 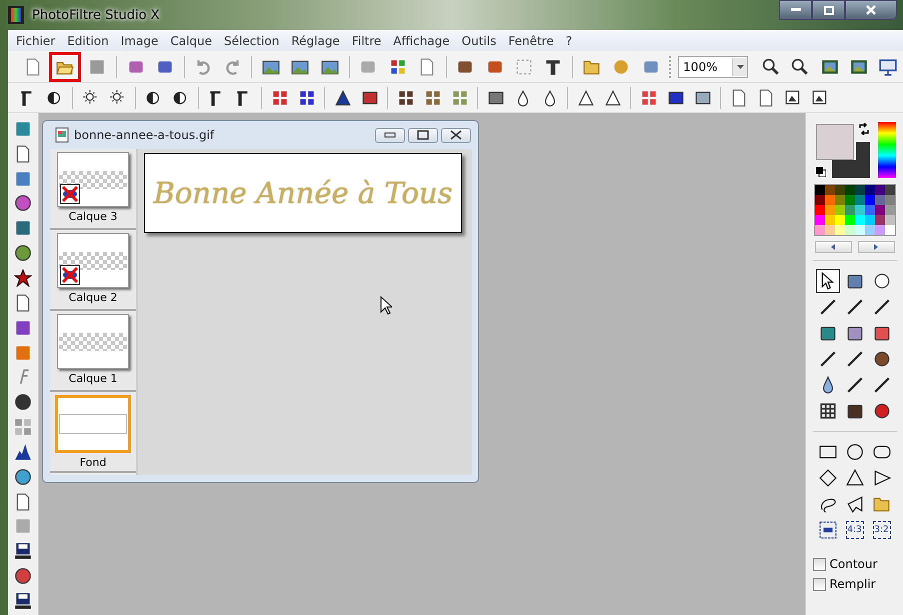 I want to click on layer-item: Calque 3, so click(x=93, y=189).